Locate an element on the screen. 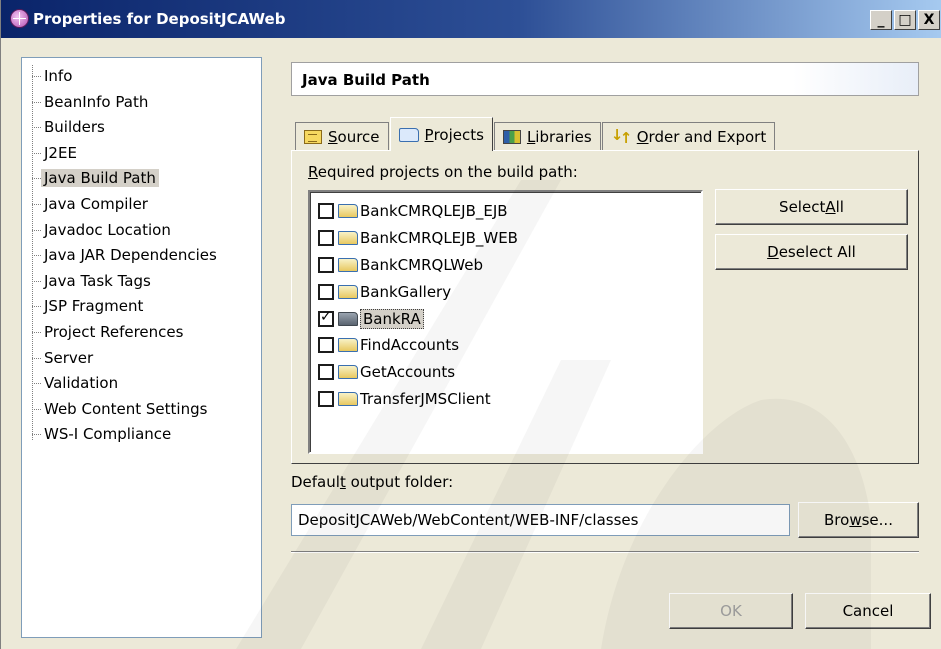  tree-item: Validation is located at coordinates (141, 385).